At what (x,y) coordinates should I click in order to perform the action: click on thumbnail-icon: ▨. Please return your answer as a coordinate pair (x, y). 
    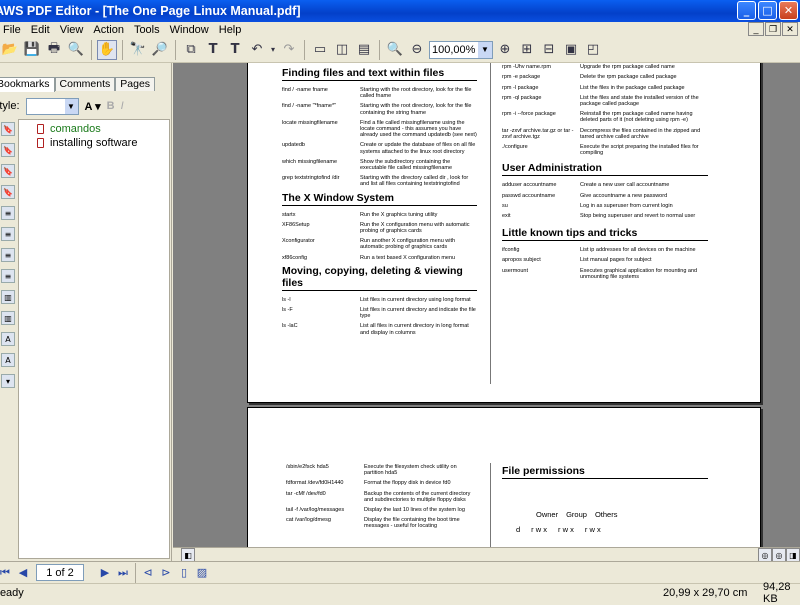
    Looking at the image, I should click on (202, 573).